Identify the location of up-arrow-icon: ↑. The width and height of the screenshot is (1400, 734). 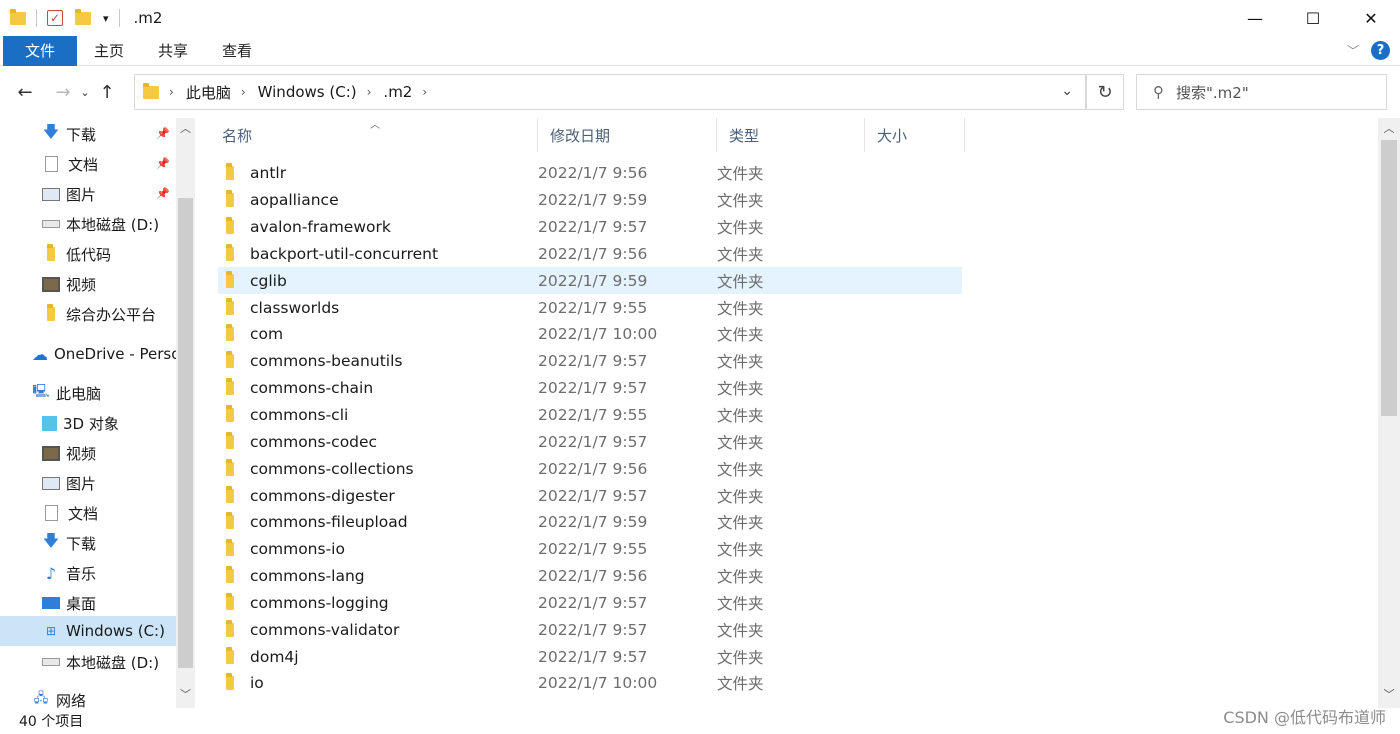
(107, 92).